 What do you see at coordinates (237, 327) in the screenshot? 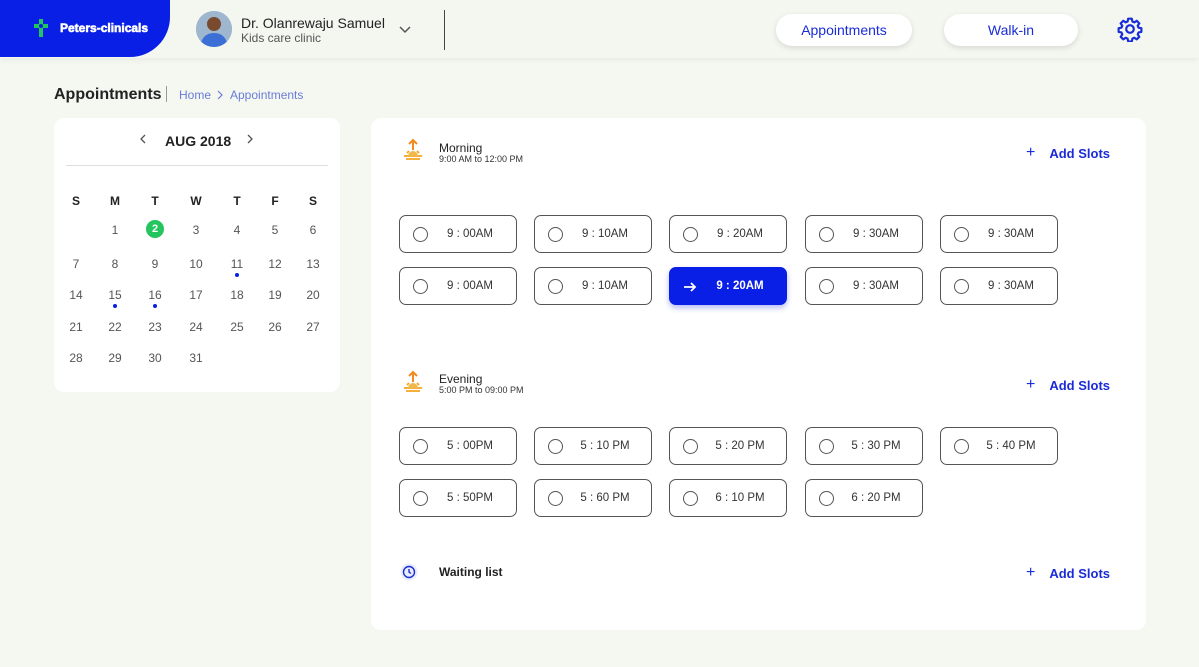
I see `calendar-day: 25` at bounding box center [237, 327].